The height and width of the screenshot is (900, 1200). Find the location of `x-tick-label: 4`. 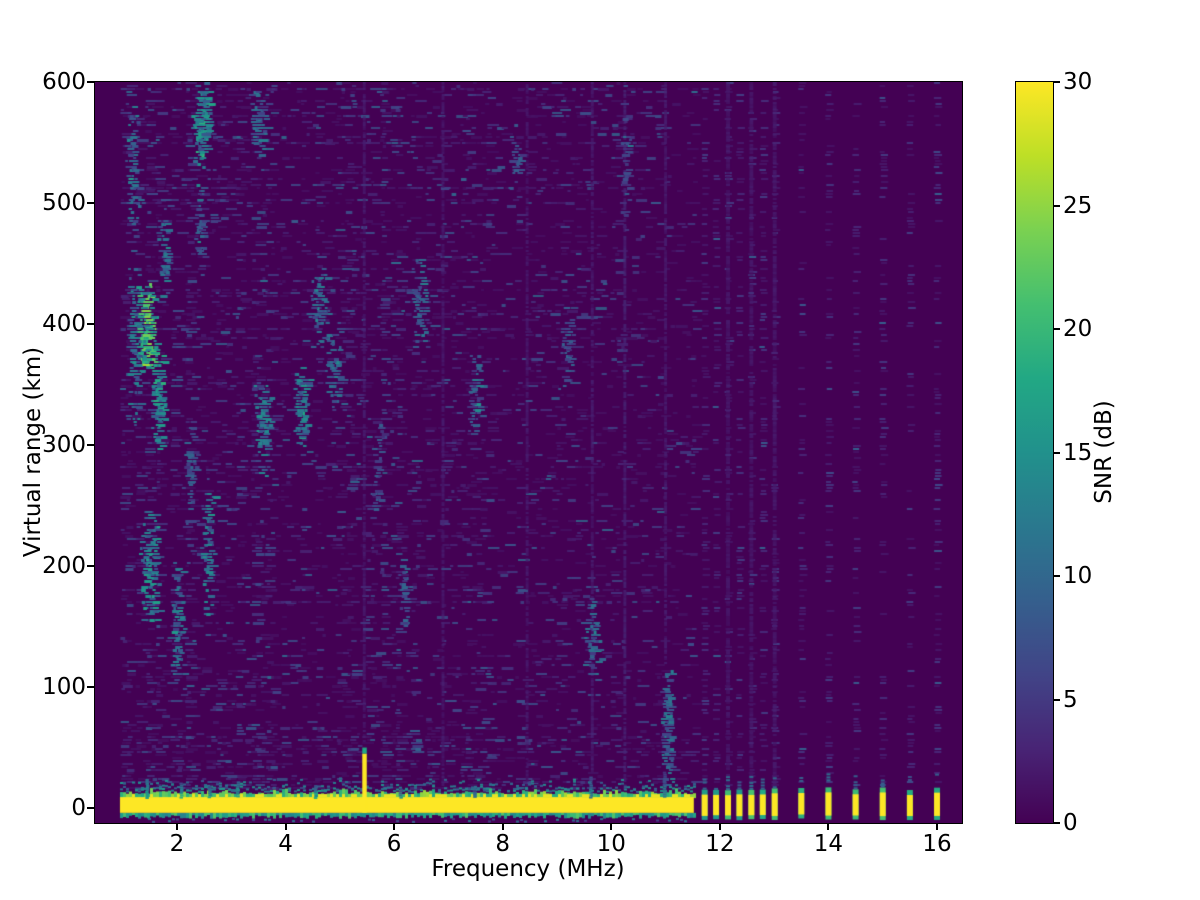

x-tick-label: 4 is located at coordinates (285, 844).